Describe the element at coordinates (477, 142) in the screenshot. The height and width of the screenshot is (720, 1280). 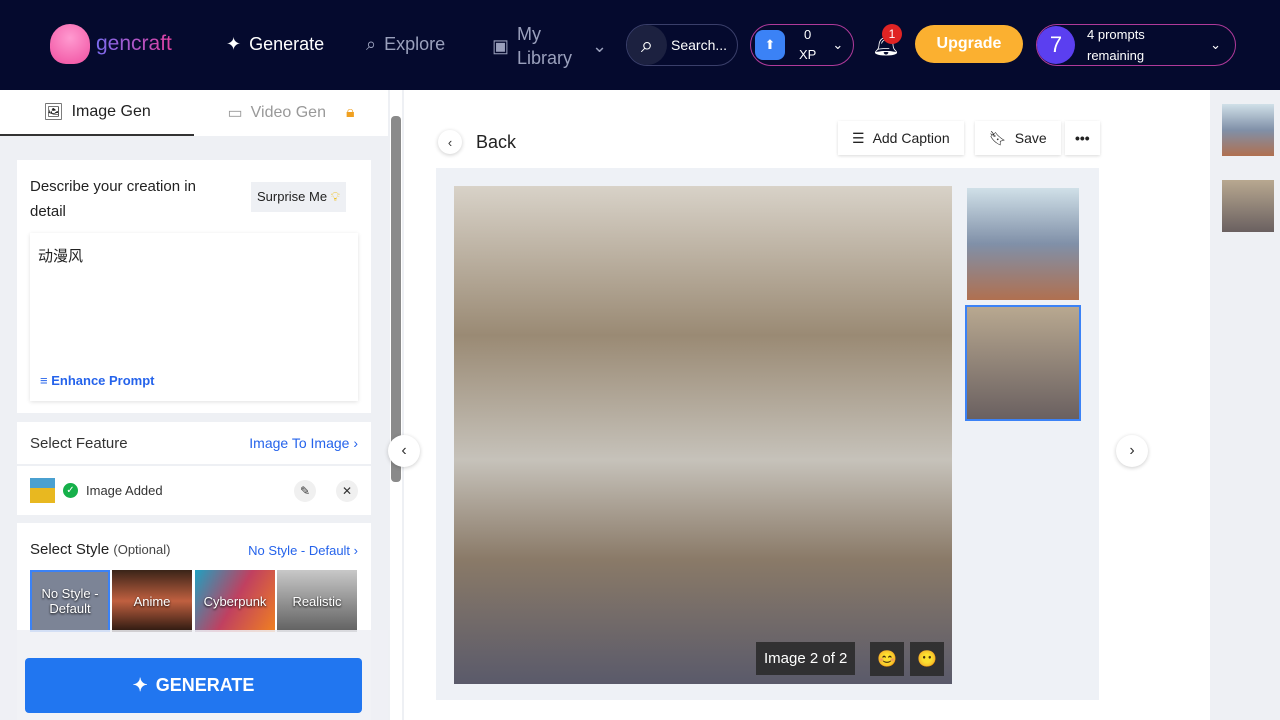
I see `back-button: ‹ Back` at that location.